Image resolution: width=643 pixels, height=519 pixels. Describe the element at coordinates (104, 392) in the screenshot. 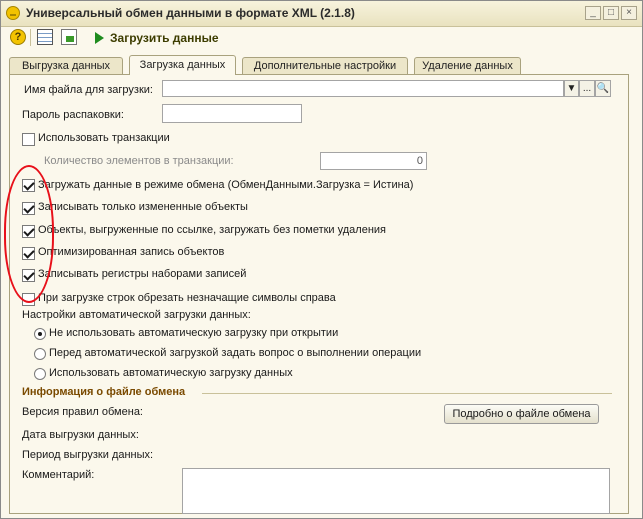

I see `exchange-file-info-title: Информация о файле обмена` at that location.